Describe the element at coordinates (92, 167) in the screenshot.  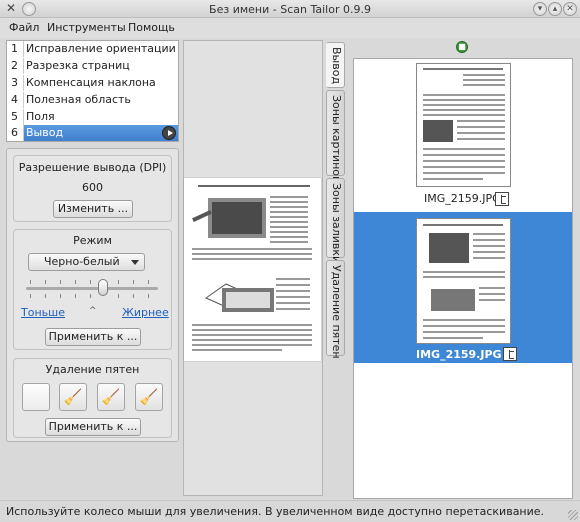
I see `dpi-title: Разрешение вывода (DPI)` at that location.